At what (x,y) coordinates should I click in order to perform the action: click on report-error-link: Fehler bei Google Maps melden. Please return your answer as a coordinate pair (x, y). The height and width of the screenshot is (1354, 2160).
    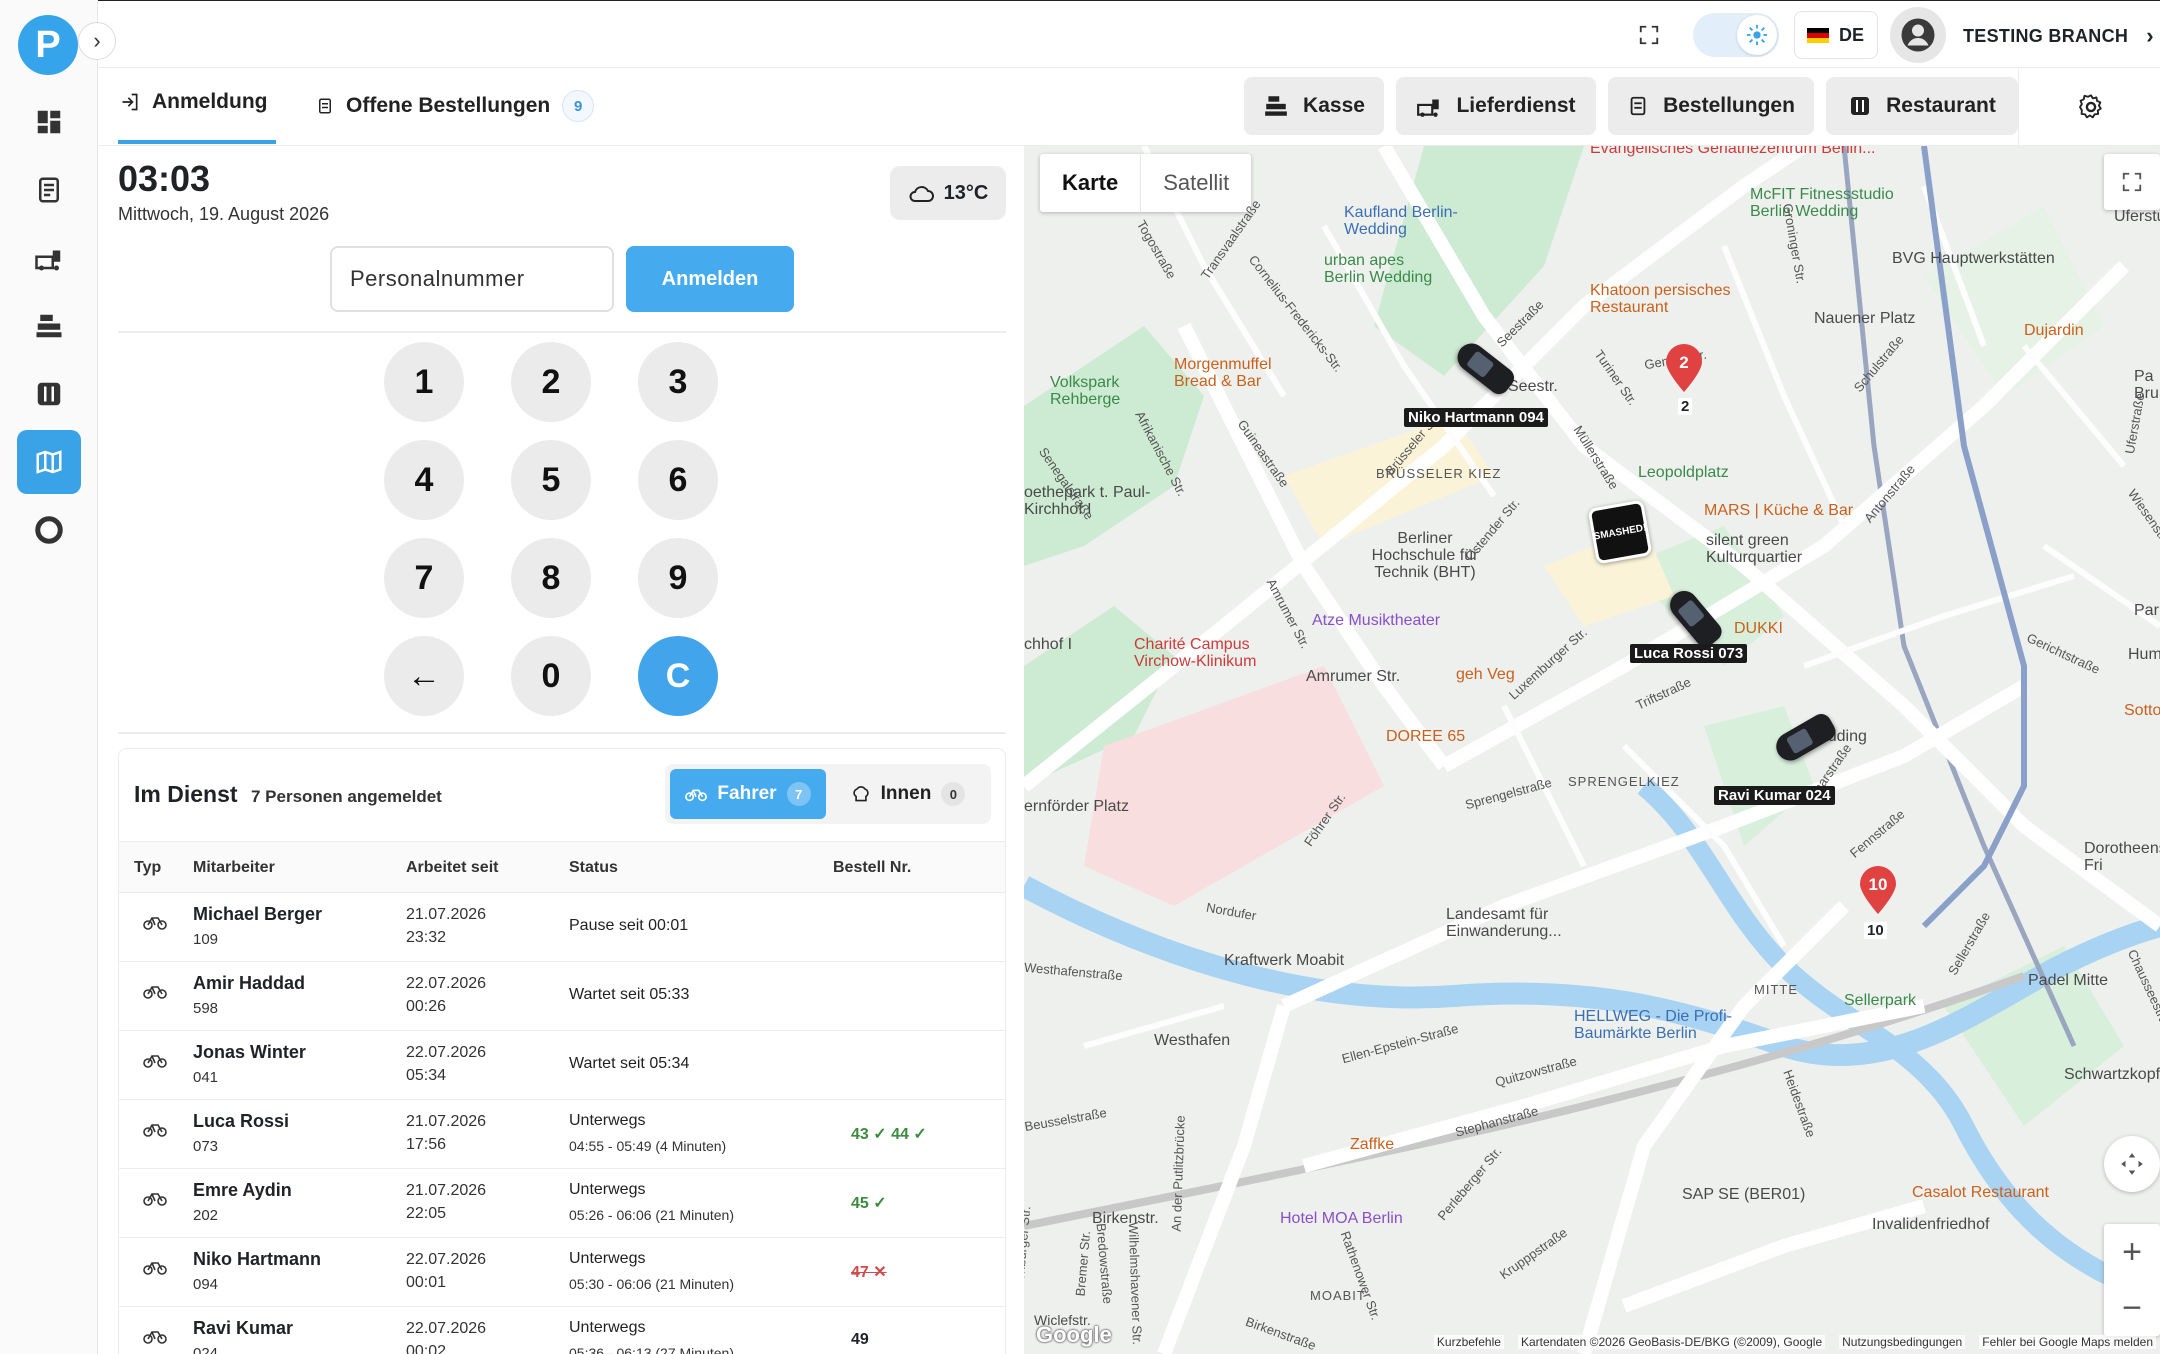
    Looking at the image, I should click on (2067, 1342).